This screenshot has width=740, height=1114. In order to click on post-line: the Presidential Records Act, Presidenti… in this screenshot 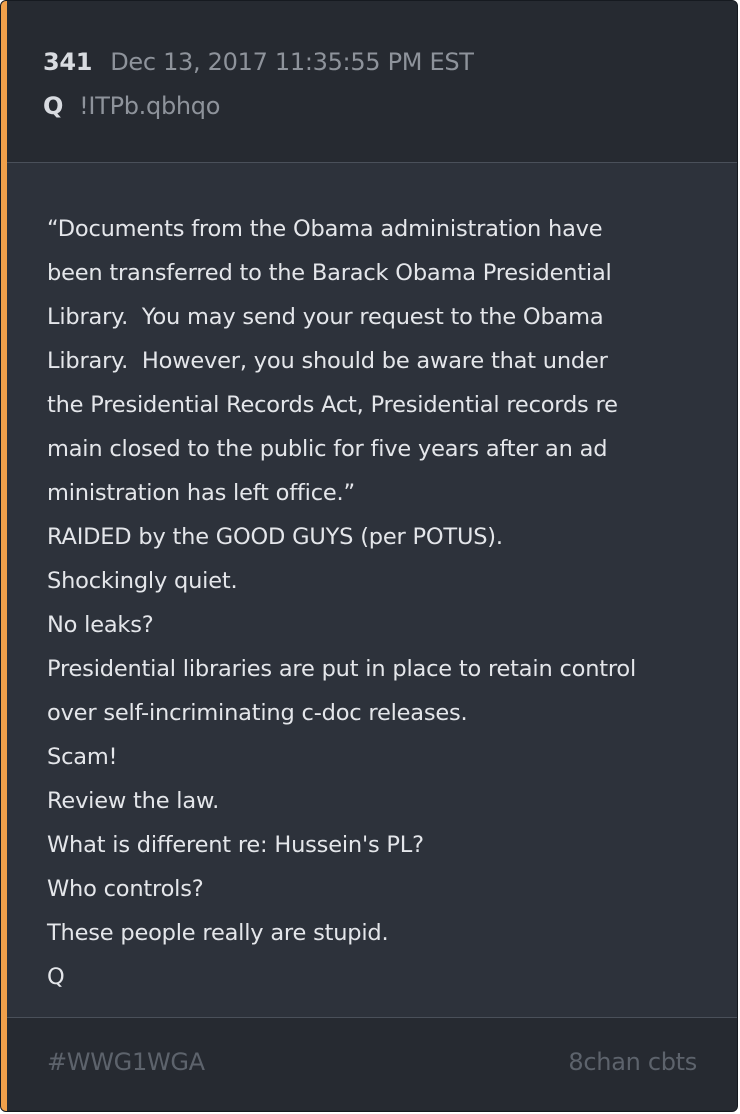, I will do `click(332, 405)`.